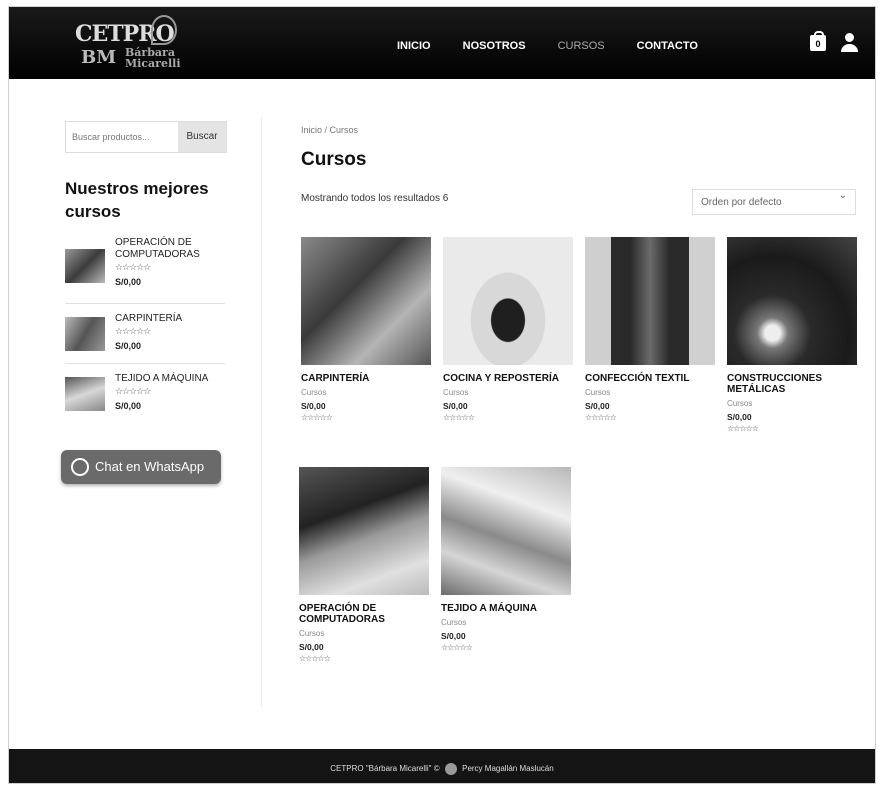 This screenshot has height=785, width=878. Describe the element at coordinates (849, 48) in the screenshot. I see `user-icon-body` at that location.